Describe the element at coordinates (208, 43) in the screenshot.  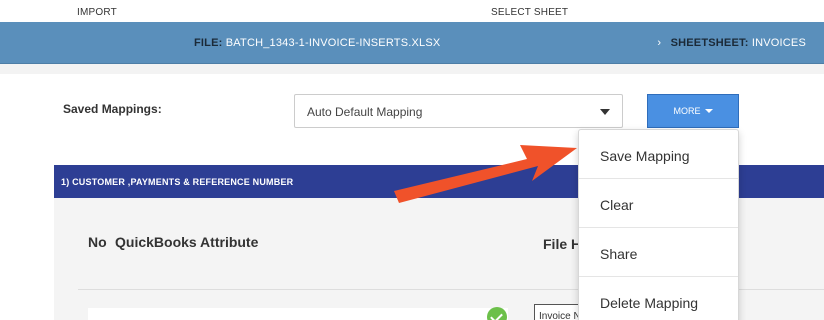
I see `file-prefix: FILE:` at that location.